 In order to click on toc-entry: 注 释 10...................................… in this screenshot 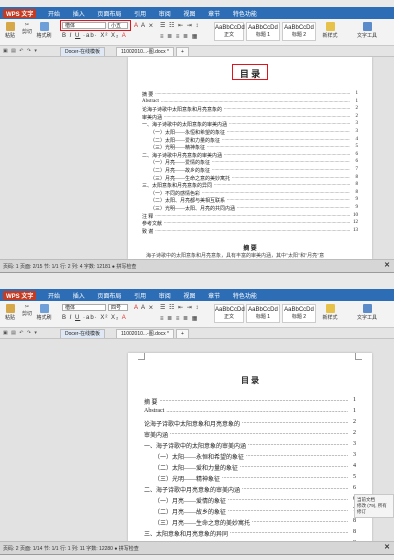, I will do `click(250, 217)`.